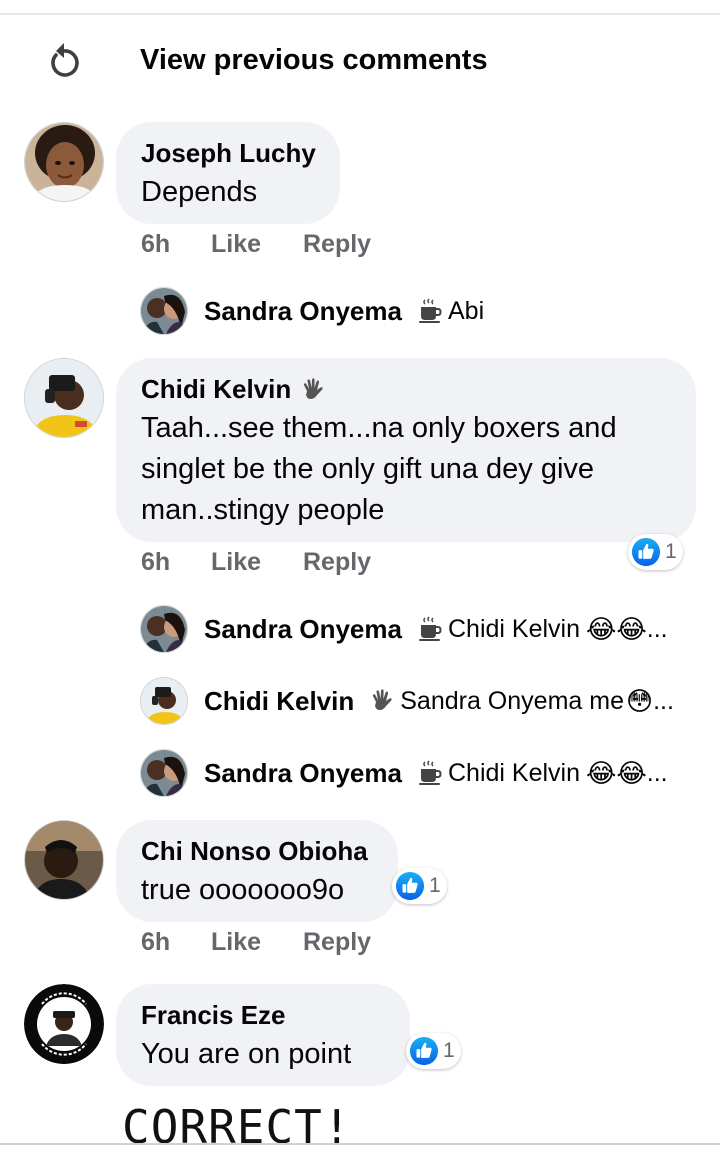  Describe the element at coordinates (466, 310) in the screenshot. I see `reply-text: Abi` at that location.